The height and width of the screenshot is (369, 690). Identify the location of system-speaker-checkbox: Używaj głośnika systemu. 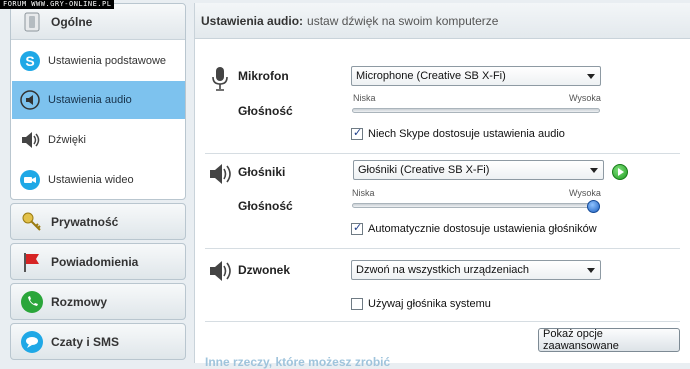
(421, 304).